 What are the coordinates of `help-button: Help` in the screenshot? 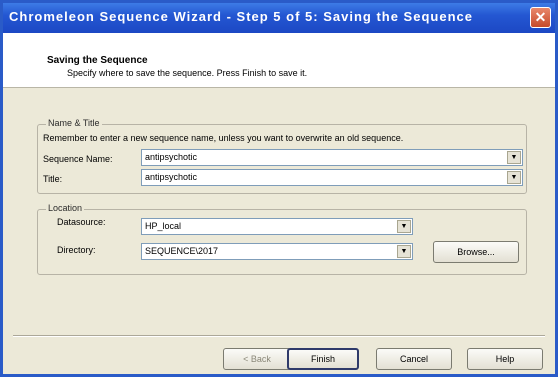 It's located at (505, 359).